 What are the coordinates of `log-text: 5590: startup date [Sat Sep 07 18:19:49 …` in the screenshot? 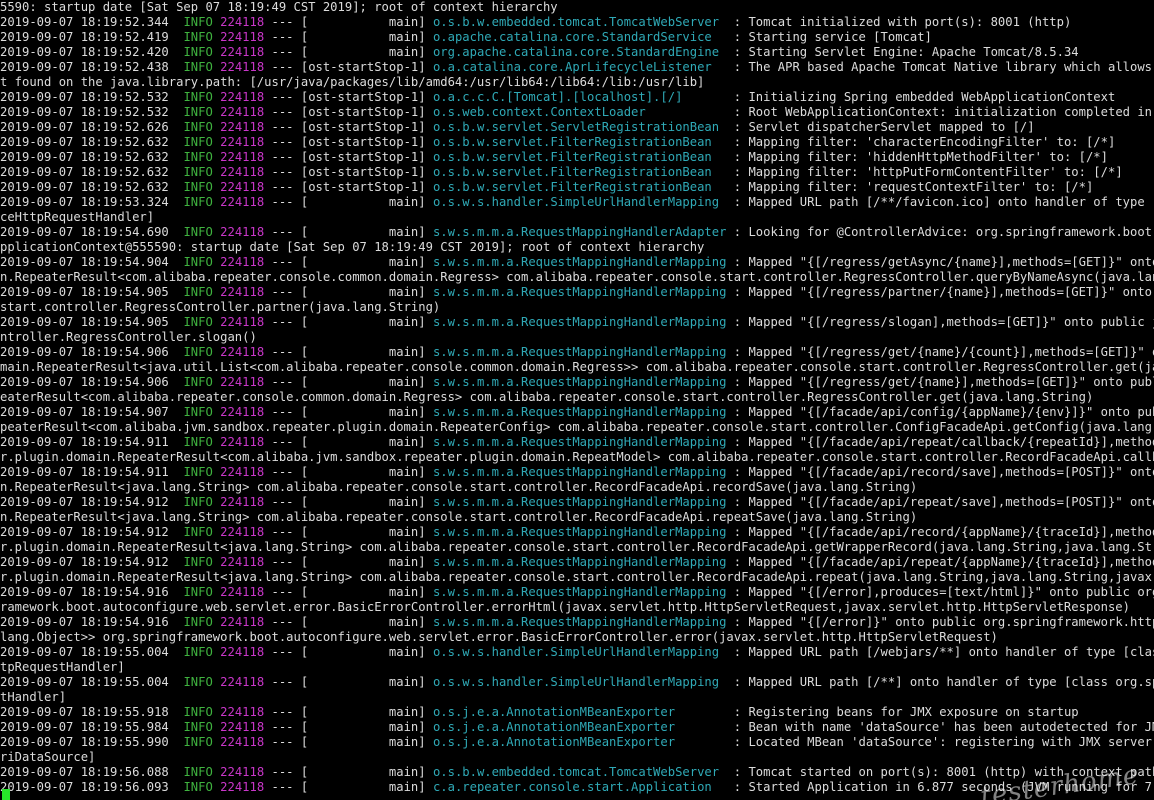 It's located at (279, 7).